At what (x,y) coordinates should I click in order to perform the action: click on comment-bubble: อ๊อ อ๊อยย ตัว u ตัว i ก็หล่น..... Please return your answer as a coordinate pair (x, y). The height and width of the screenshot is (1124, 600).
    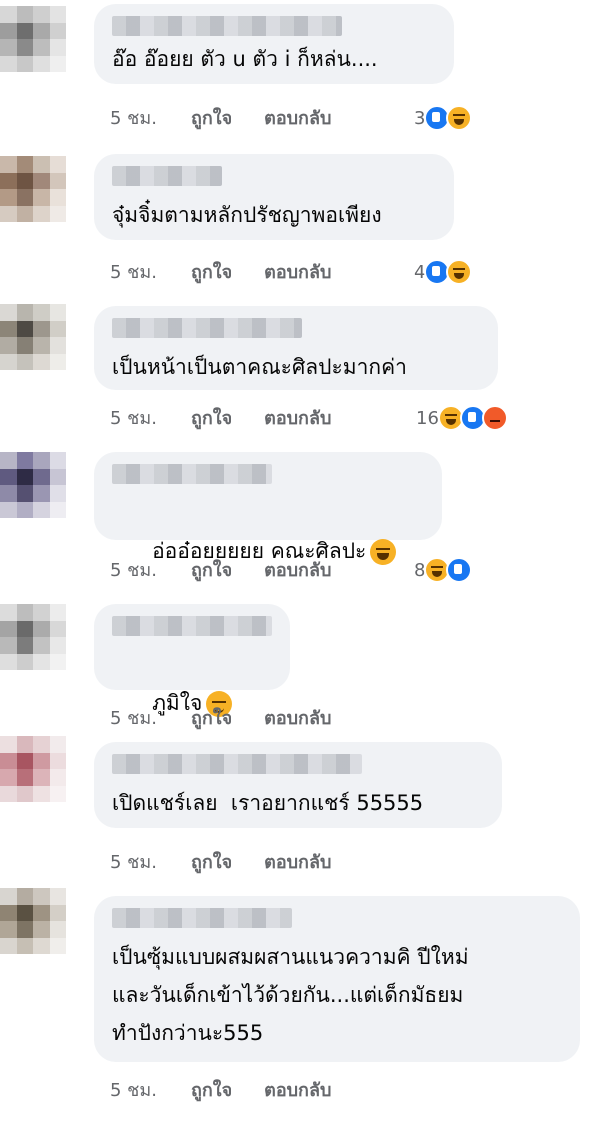
    Looking at the image, I should click on (274, 44).